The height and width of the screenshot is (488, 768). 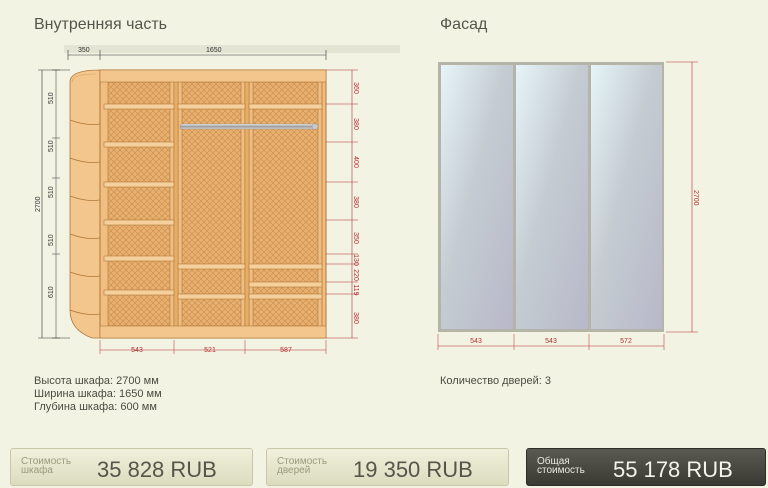 I want to click on spec-depth: Глубина шкафа: 600 мм, so click(x=95, y=407).